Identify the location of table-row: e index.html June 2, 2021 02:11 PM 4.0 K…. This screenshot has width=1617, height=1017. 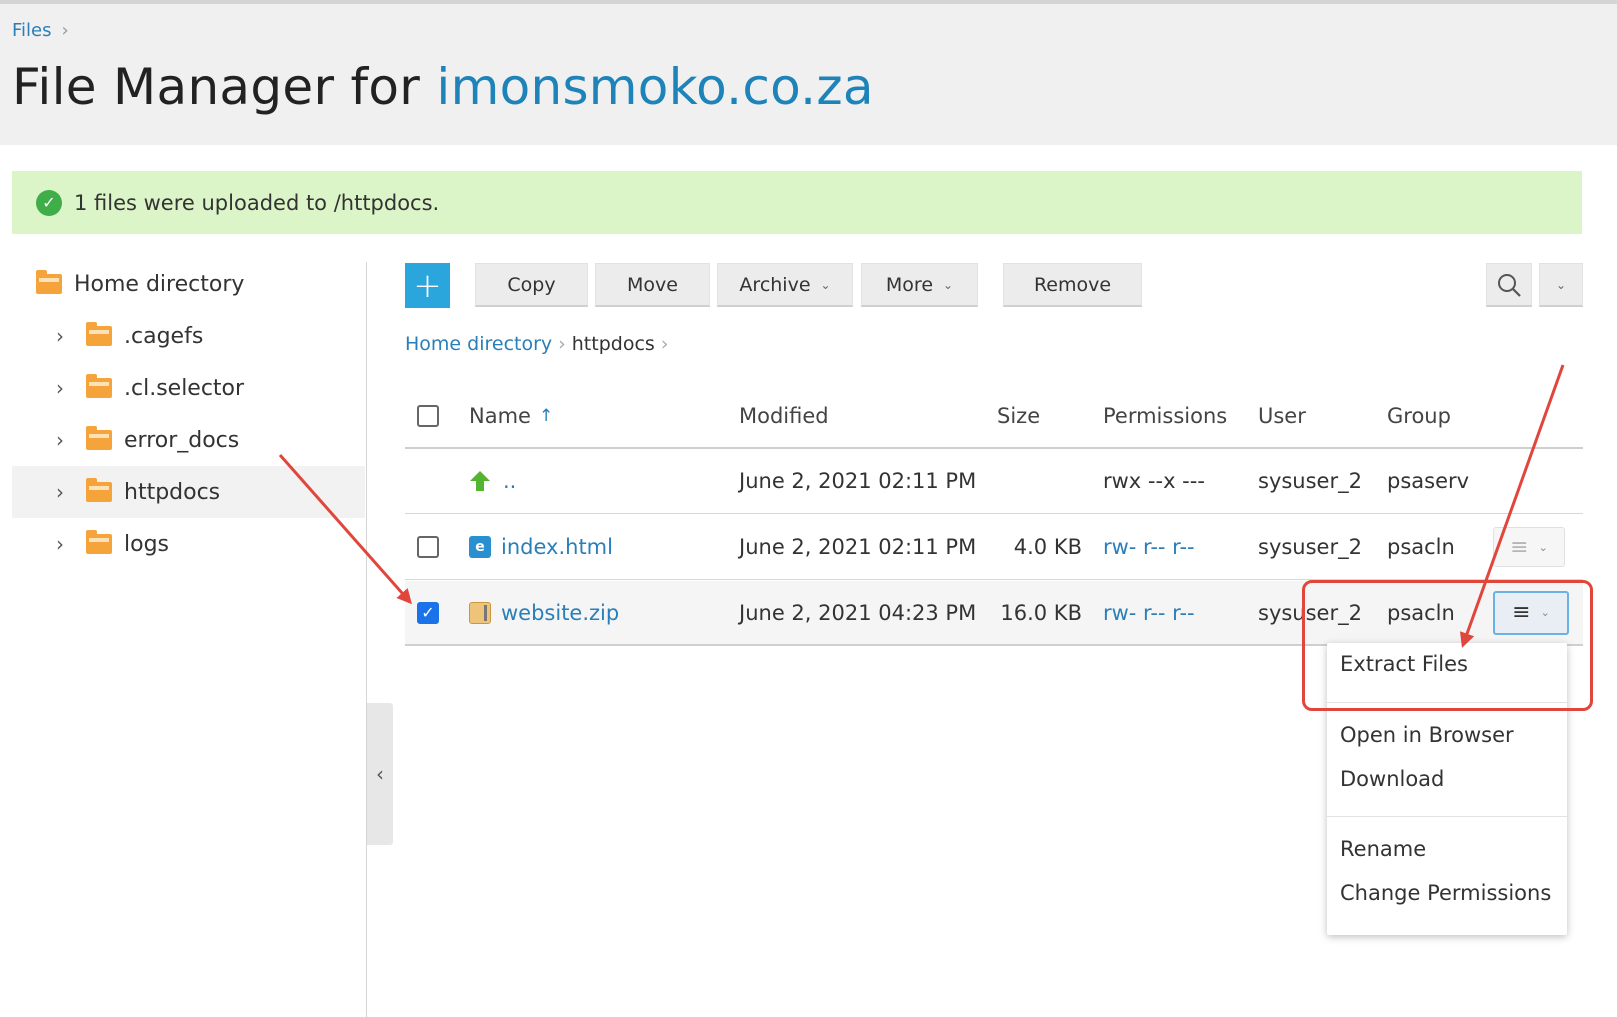
(994, 547).